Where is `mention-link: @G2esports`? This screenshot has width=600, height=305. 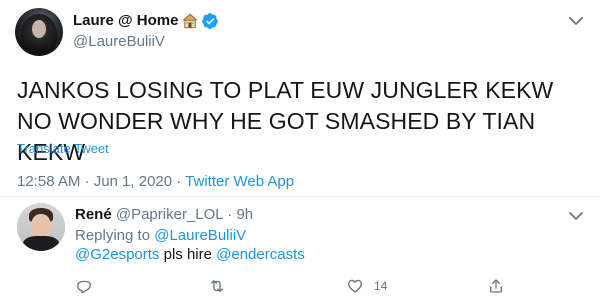
mention-link: @G2esports is located at coordinates (117, 254).